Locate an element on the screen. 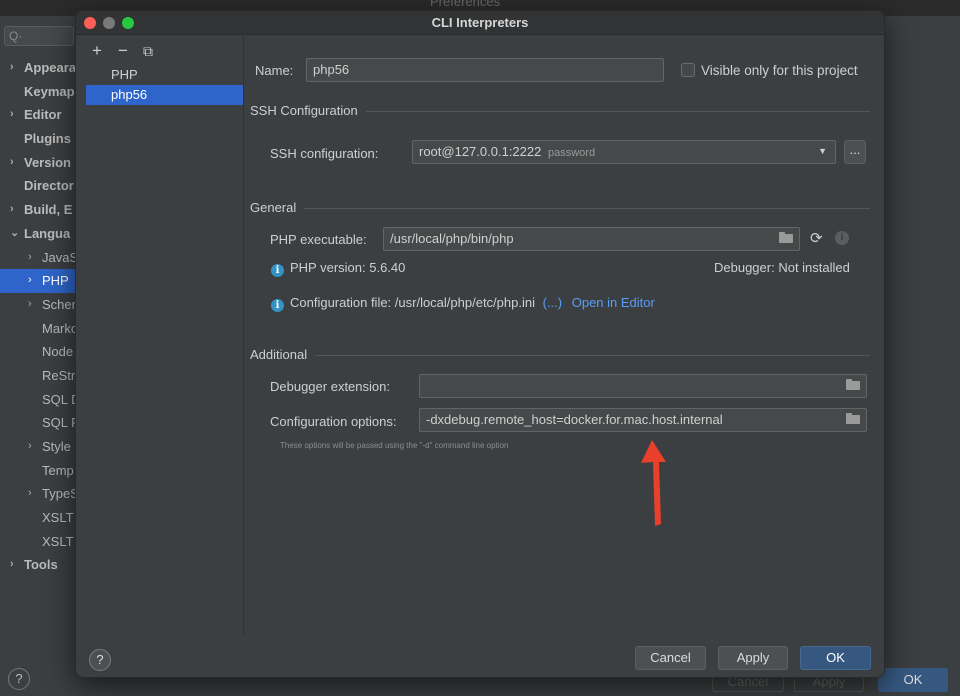  settings-tree-item: ReStr is located at coordinates (40, 376).